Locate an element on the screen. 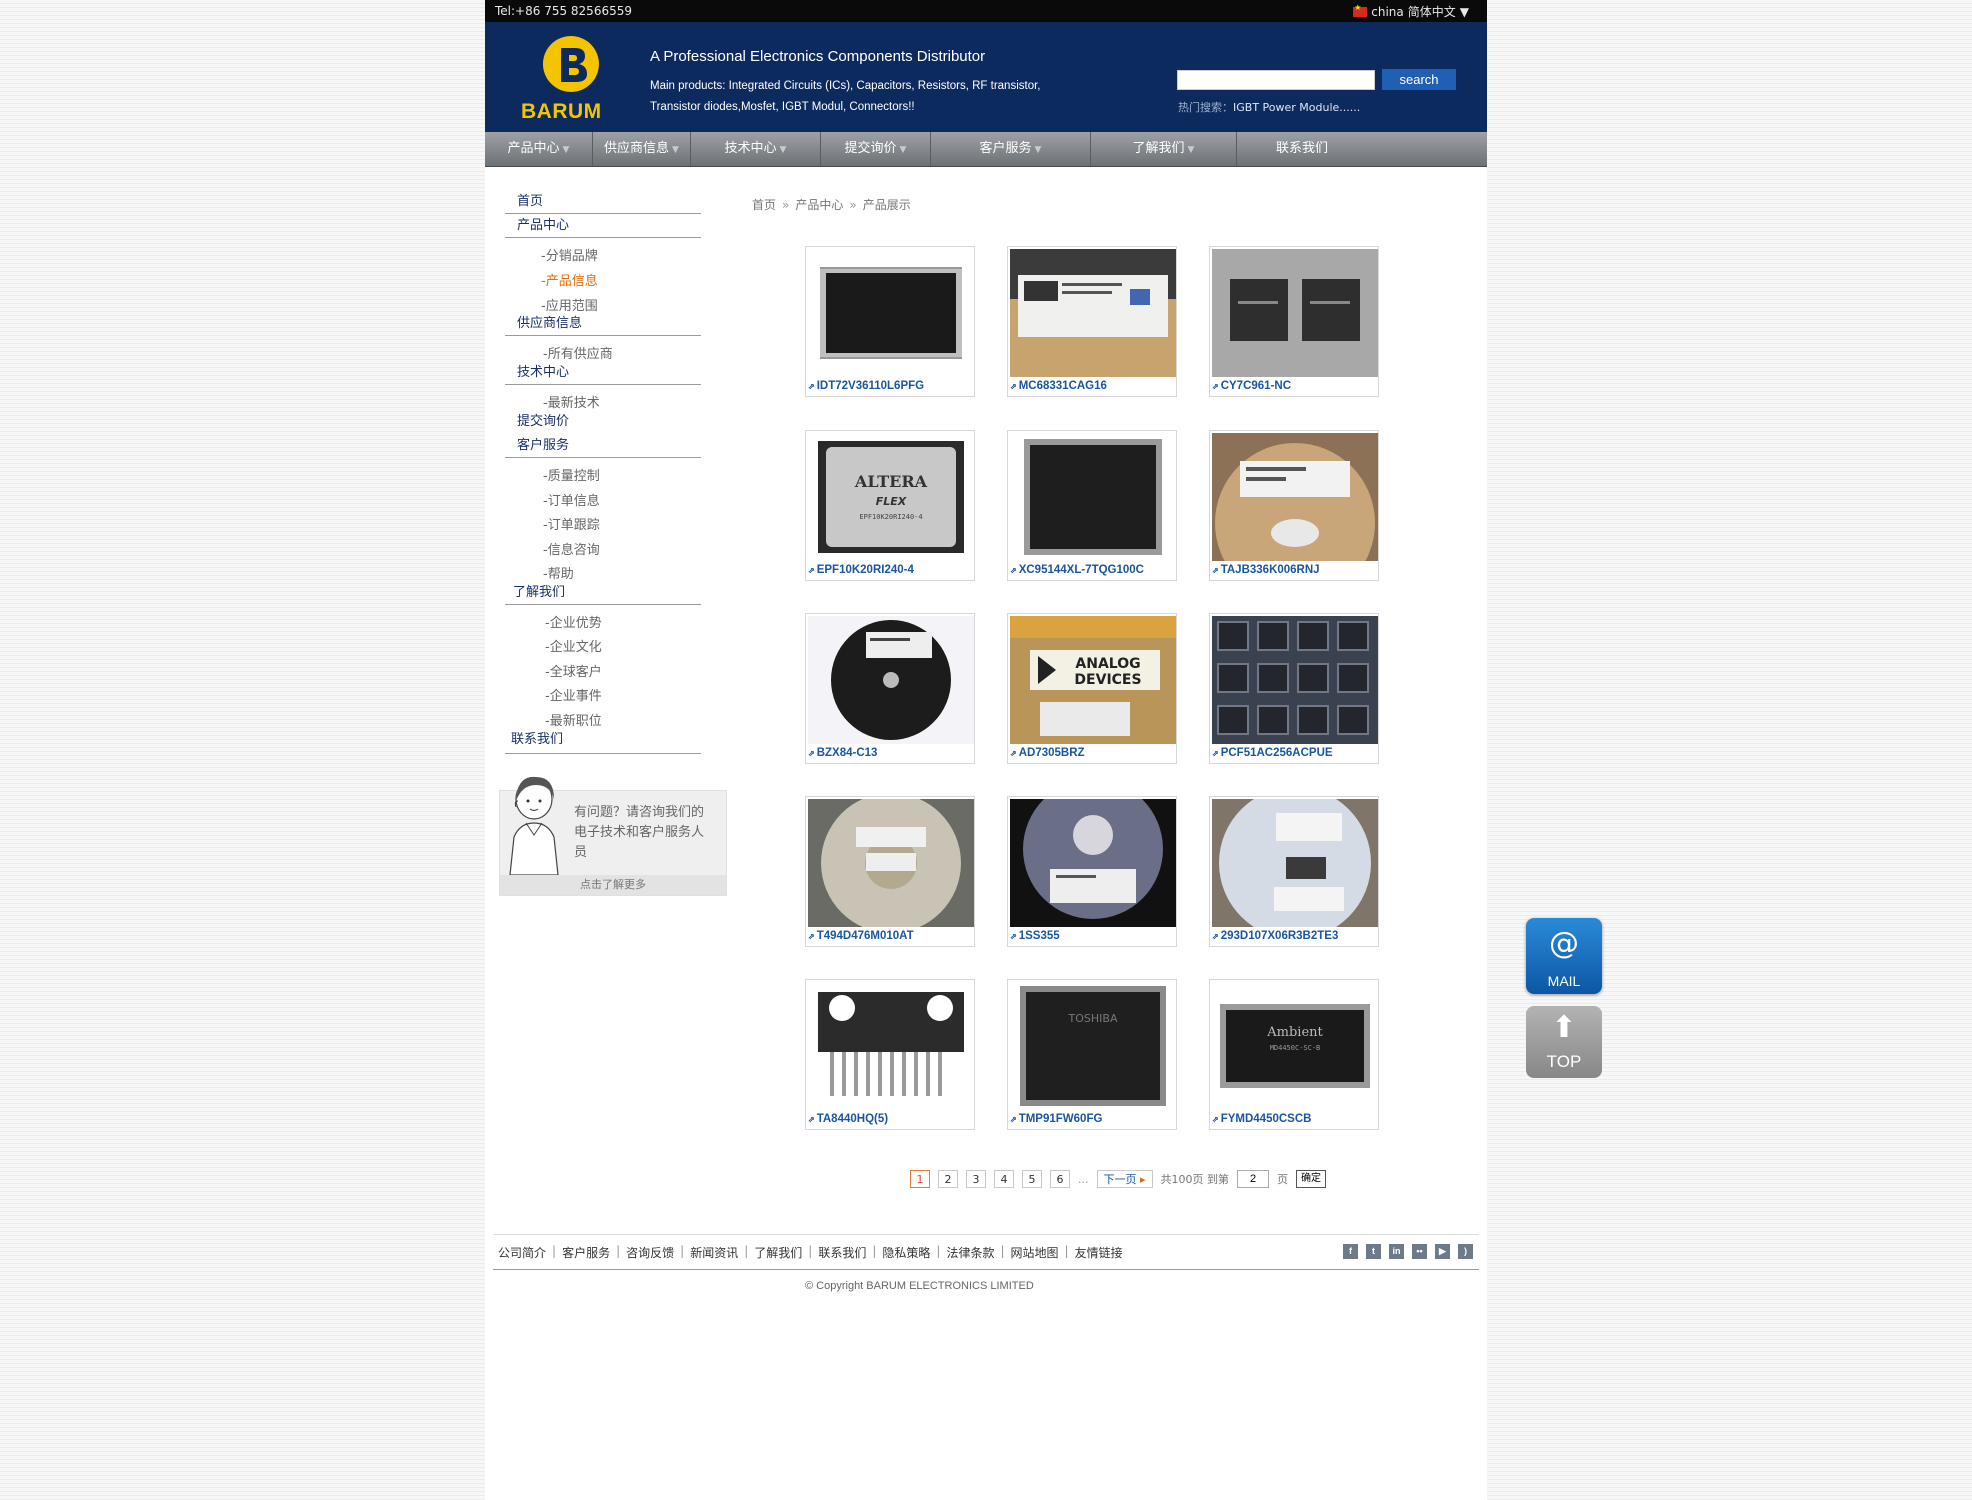  sidebar-sub-advantages: -企业优势 is located at coordinates (573, 621).